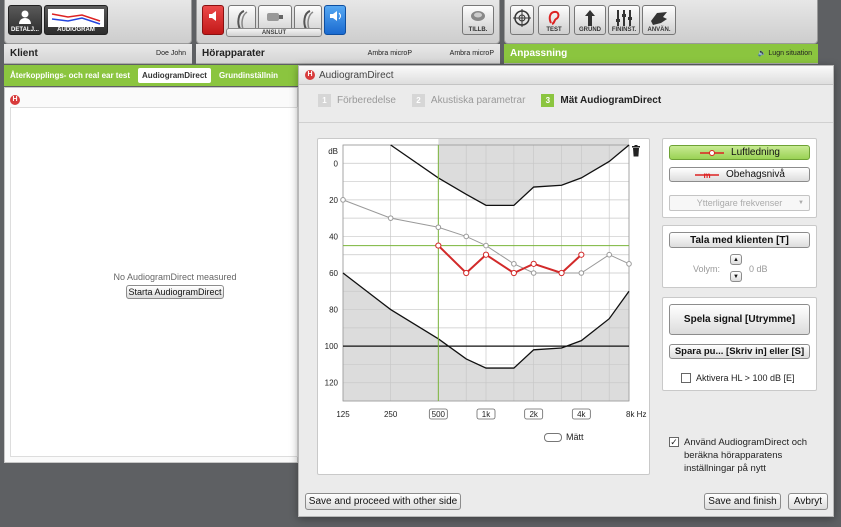 This screenshot has width=841, height=527. Describe the element at coordinates (739, 240) in the screenshot. I see `talk-to-client-button: Tala med klienten [T]` at that location.